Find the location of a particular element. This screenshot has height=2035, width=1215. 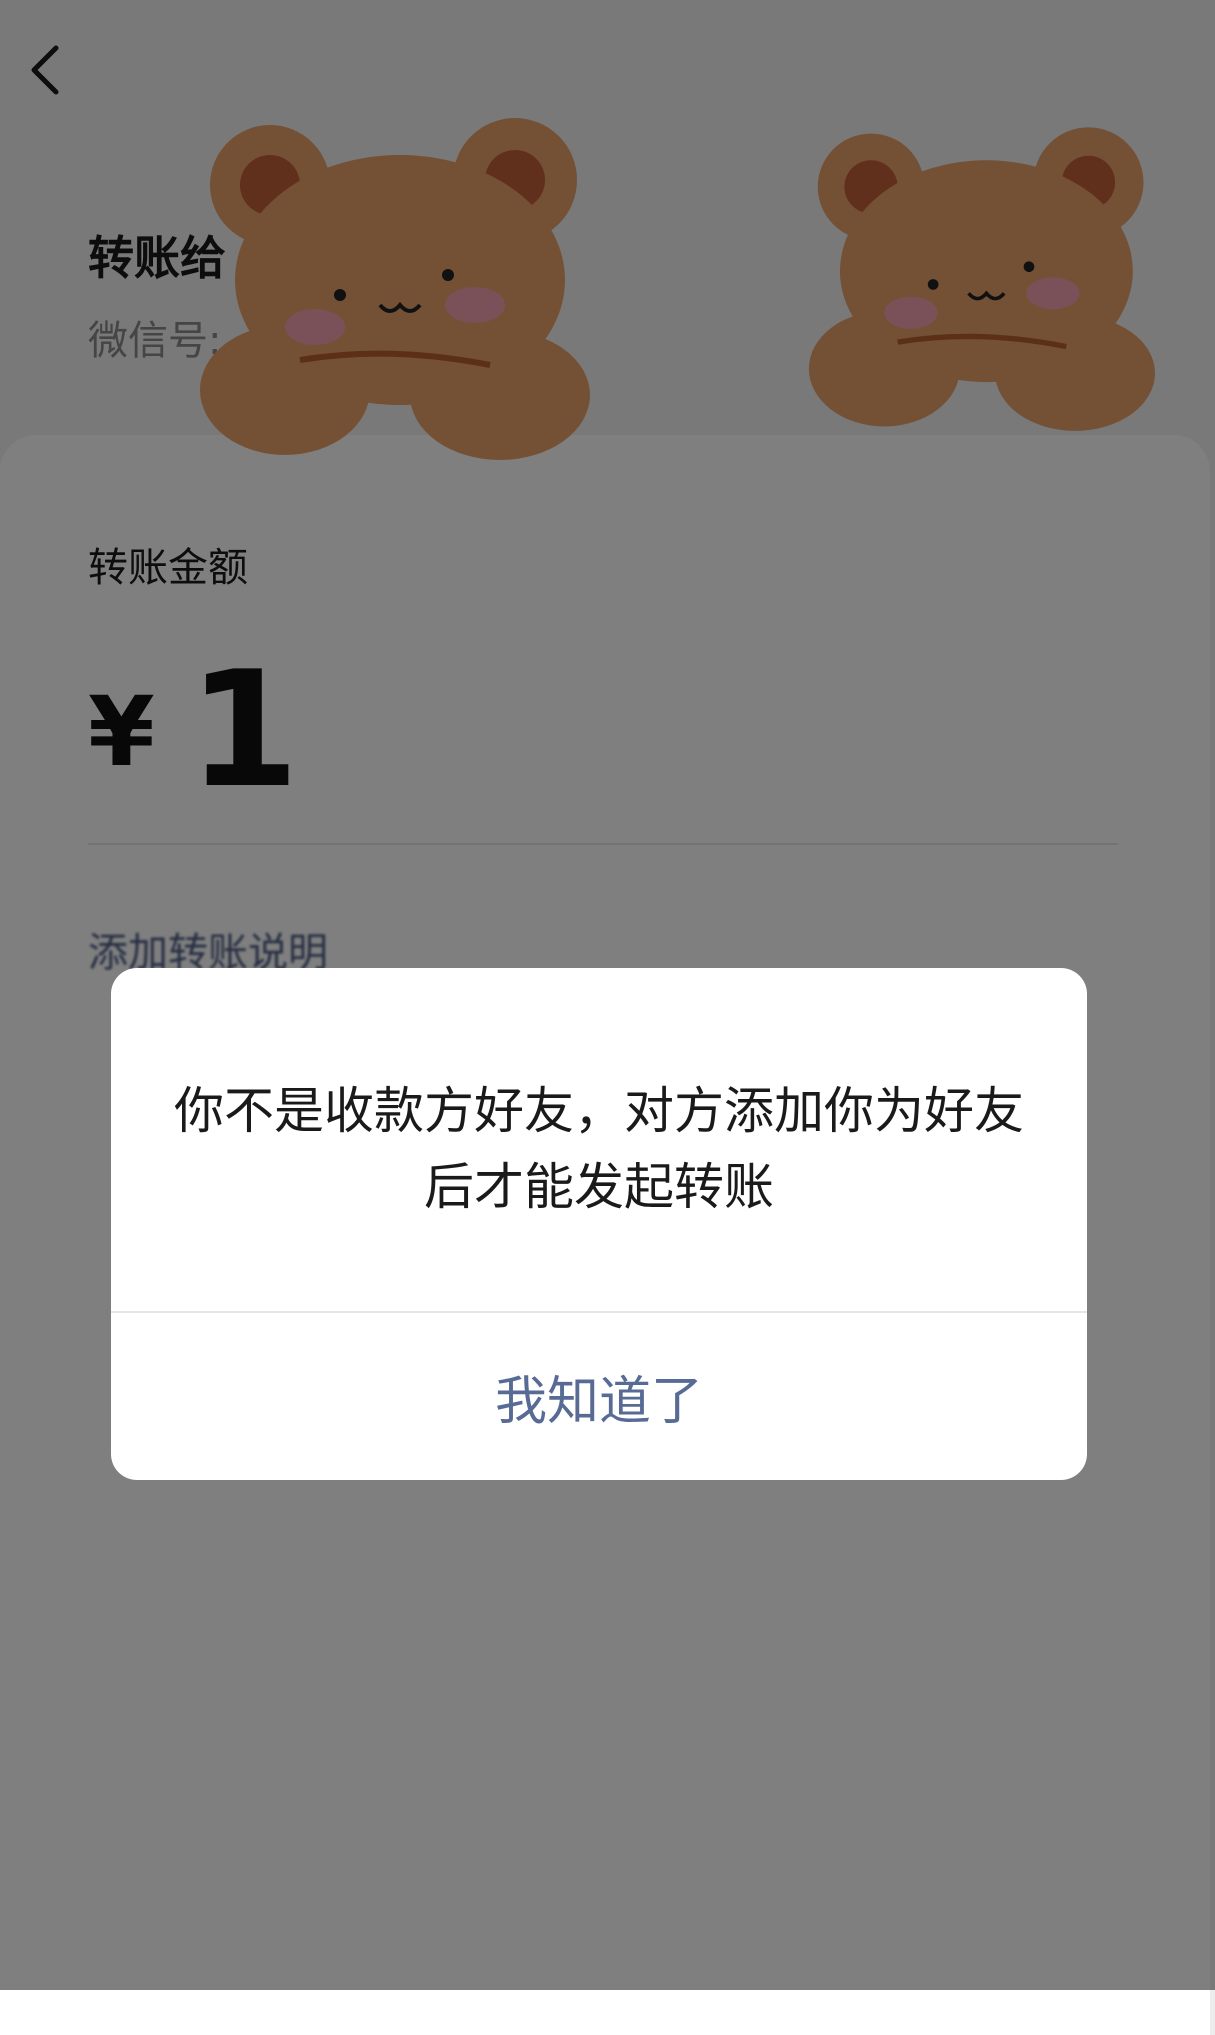

dialog-message: 你不是收款方好友，对方添加你为好友后才能发起转账 is located at coordinates (599, 1149).